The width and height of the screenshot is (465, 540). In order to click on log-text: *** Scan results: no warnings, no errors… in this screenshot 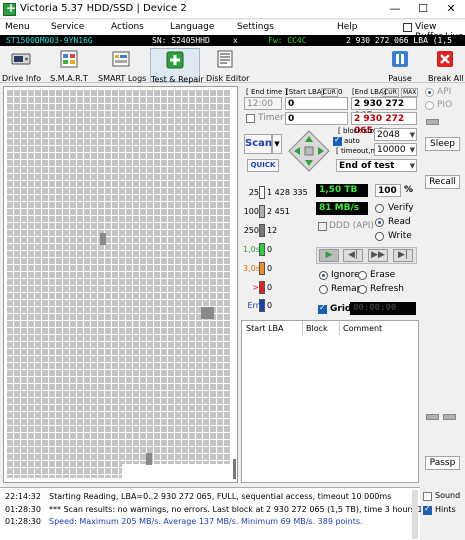, I will do `click(251, 509)`.